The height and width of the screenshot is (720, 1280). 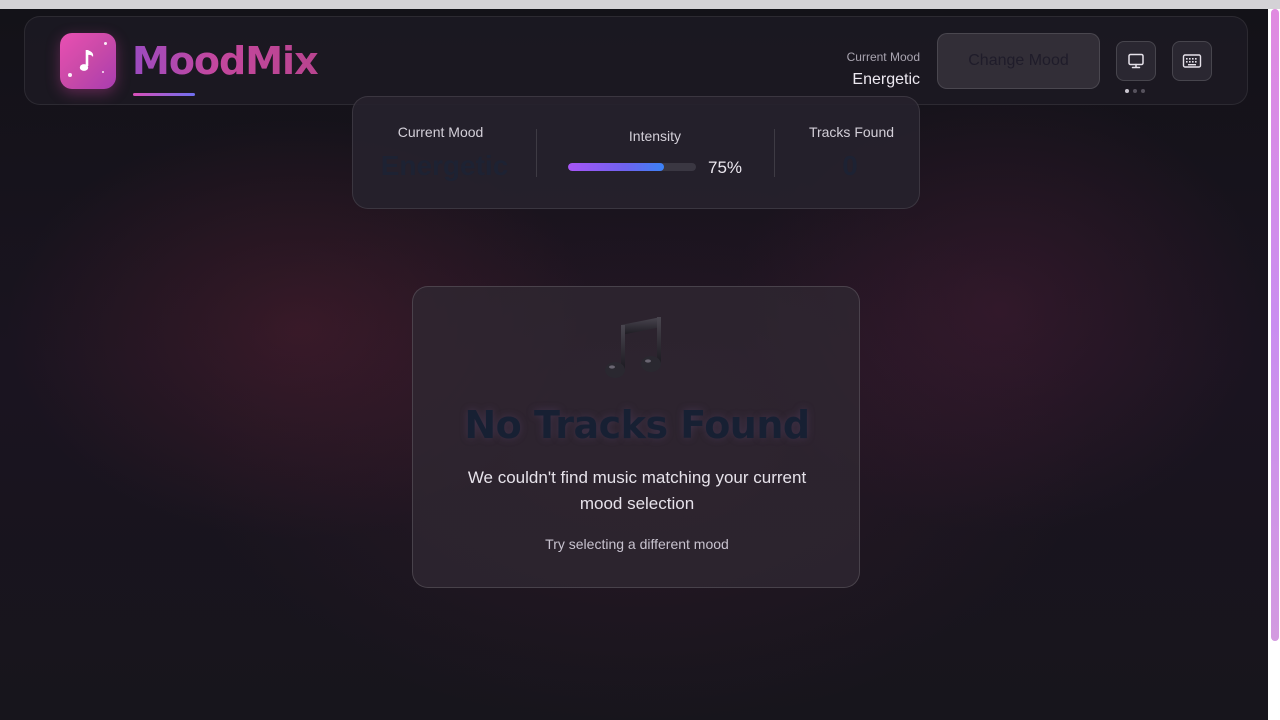 I want to click on empty-state-hint: Try selecting a different mood, so click(x=637, y=544).